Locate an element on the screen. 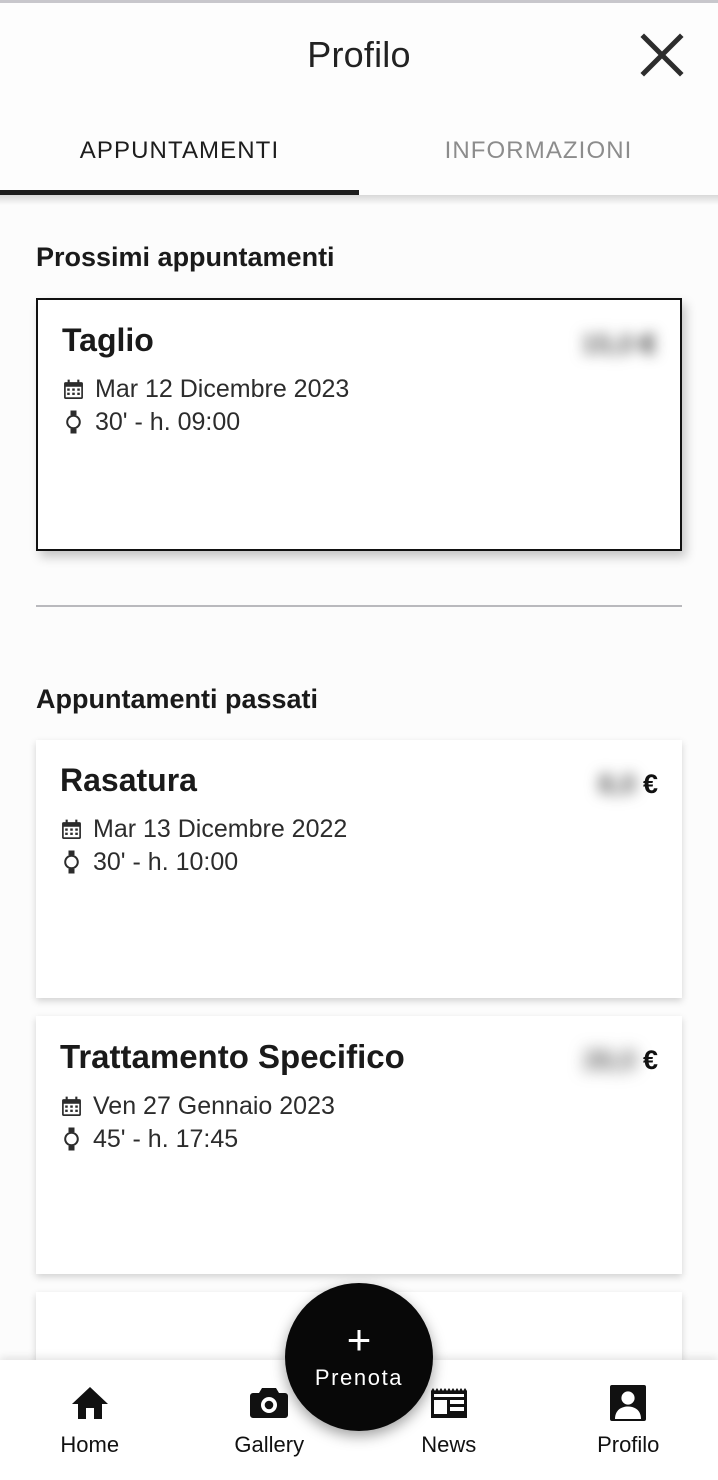  appointment-time: 30' - h. 09:00 is located at coordinates (168, 421).